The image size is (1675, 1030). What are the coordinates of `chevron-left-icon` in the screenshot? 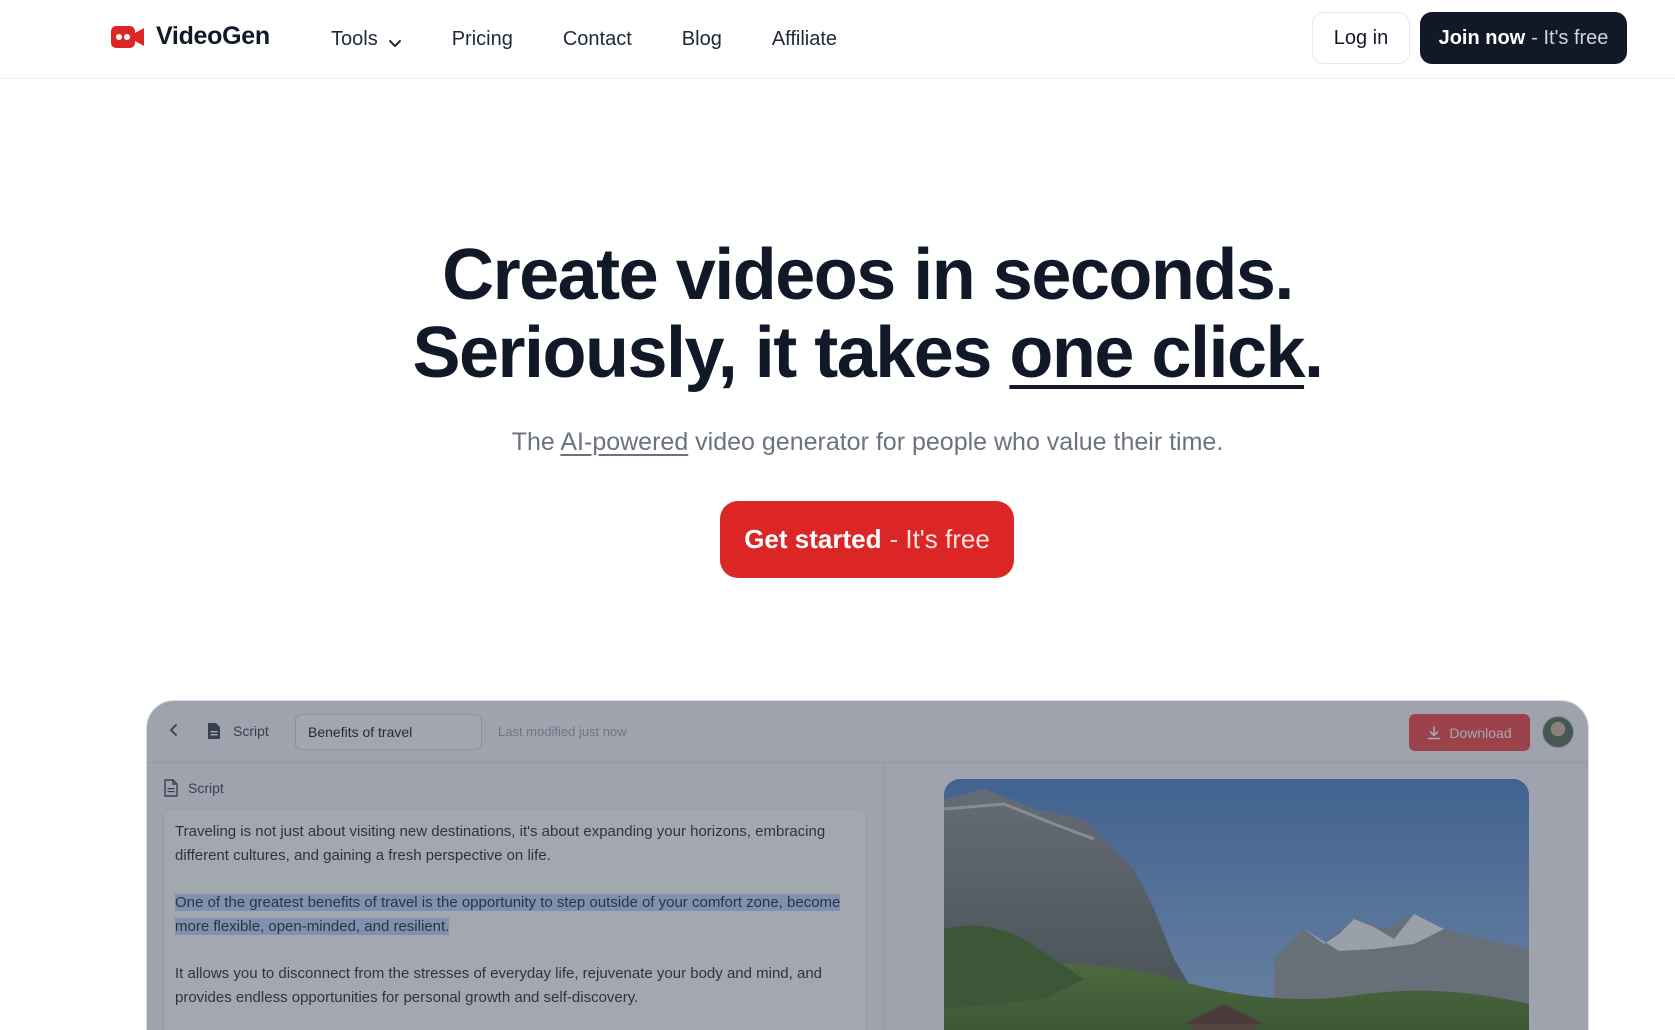 It's located at (174, 730).